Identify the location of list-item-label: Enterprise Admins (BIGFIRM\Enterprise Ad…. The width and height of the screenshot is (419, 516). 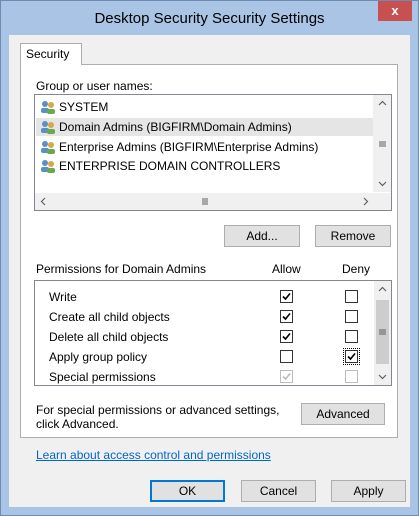
(189, 147).